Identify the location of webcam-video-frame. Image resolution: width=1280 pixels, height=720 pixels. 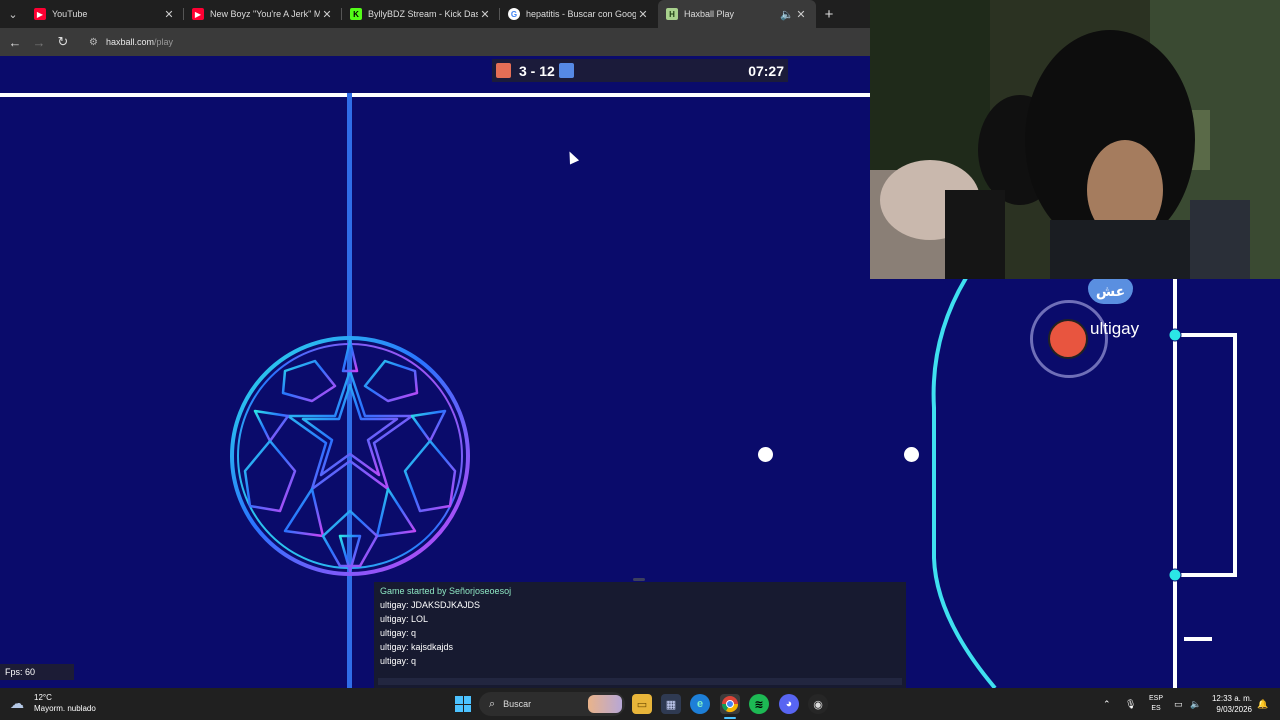
(1075, 139).